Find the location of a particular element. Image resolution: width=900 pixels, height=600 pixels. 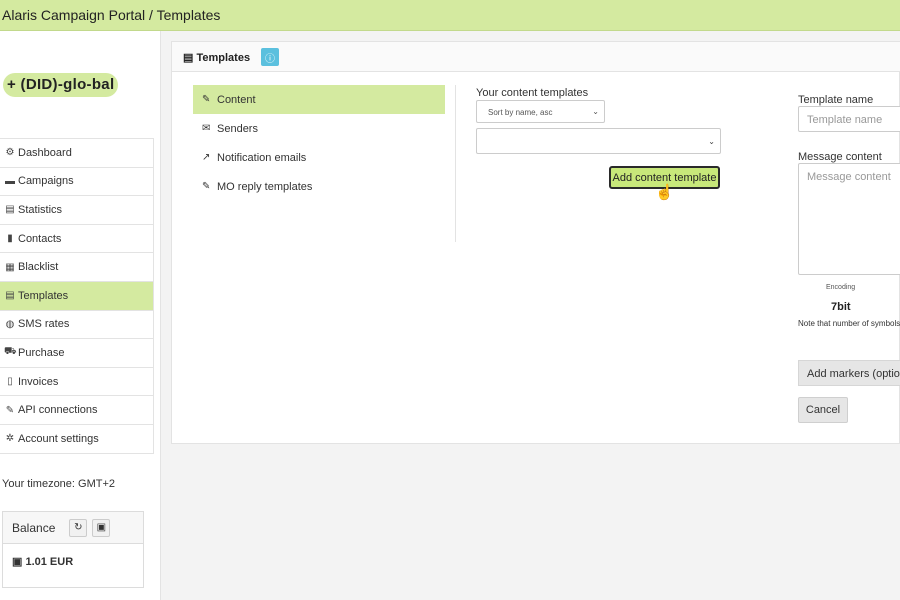

submenu-item-label: Senders is located at coordinates (237, 128).